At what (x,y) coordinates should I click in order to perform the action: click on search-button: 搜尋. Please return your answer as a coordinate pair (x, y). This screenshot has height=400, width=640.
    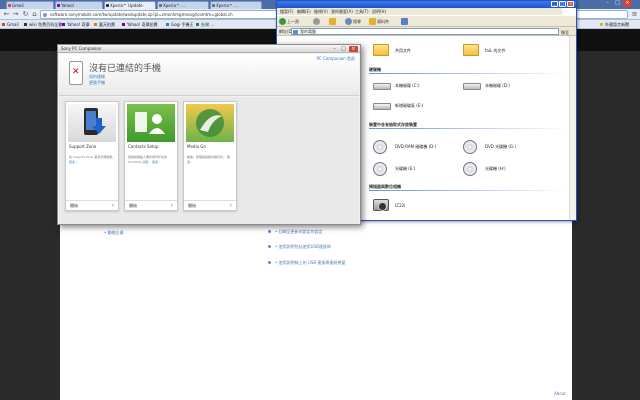
    Looking at the image, I should click on (353, 22).